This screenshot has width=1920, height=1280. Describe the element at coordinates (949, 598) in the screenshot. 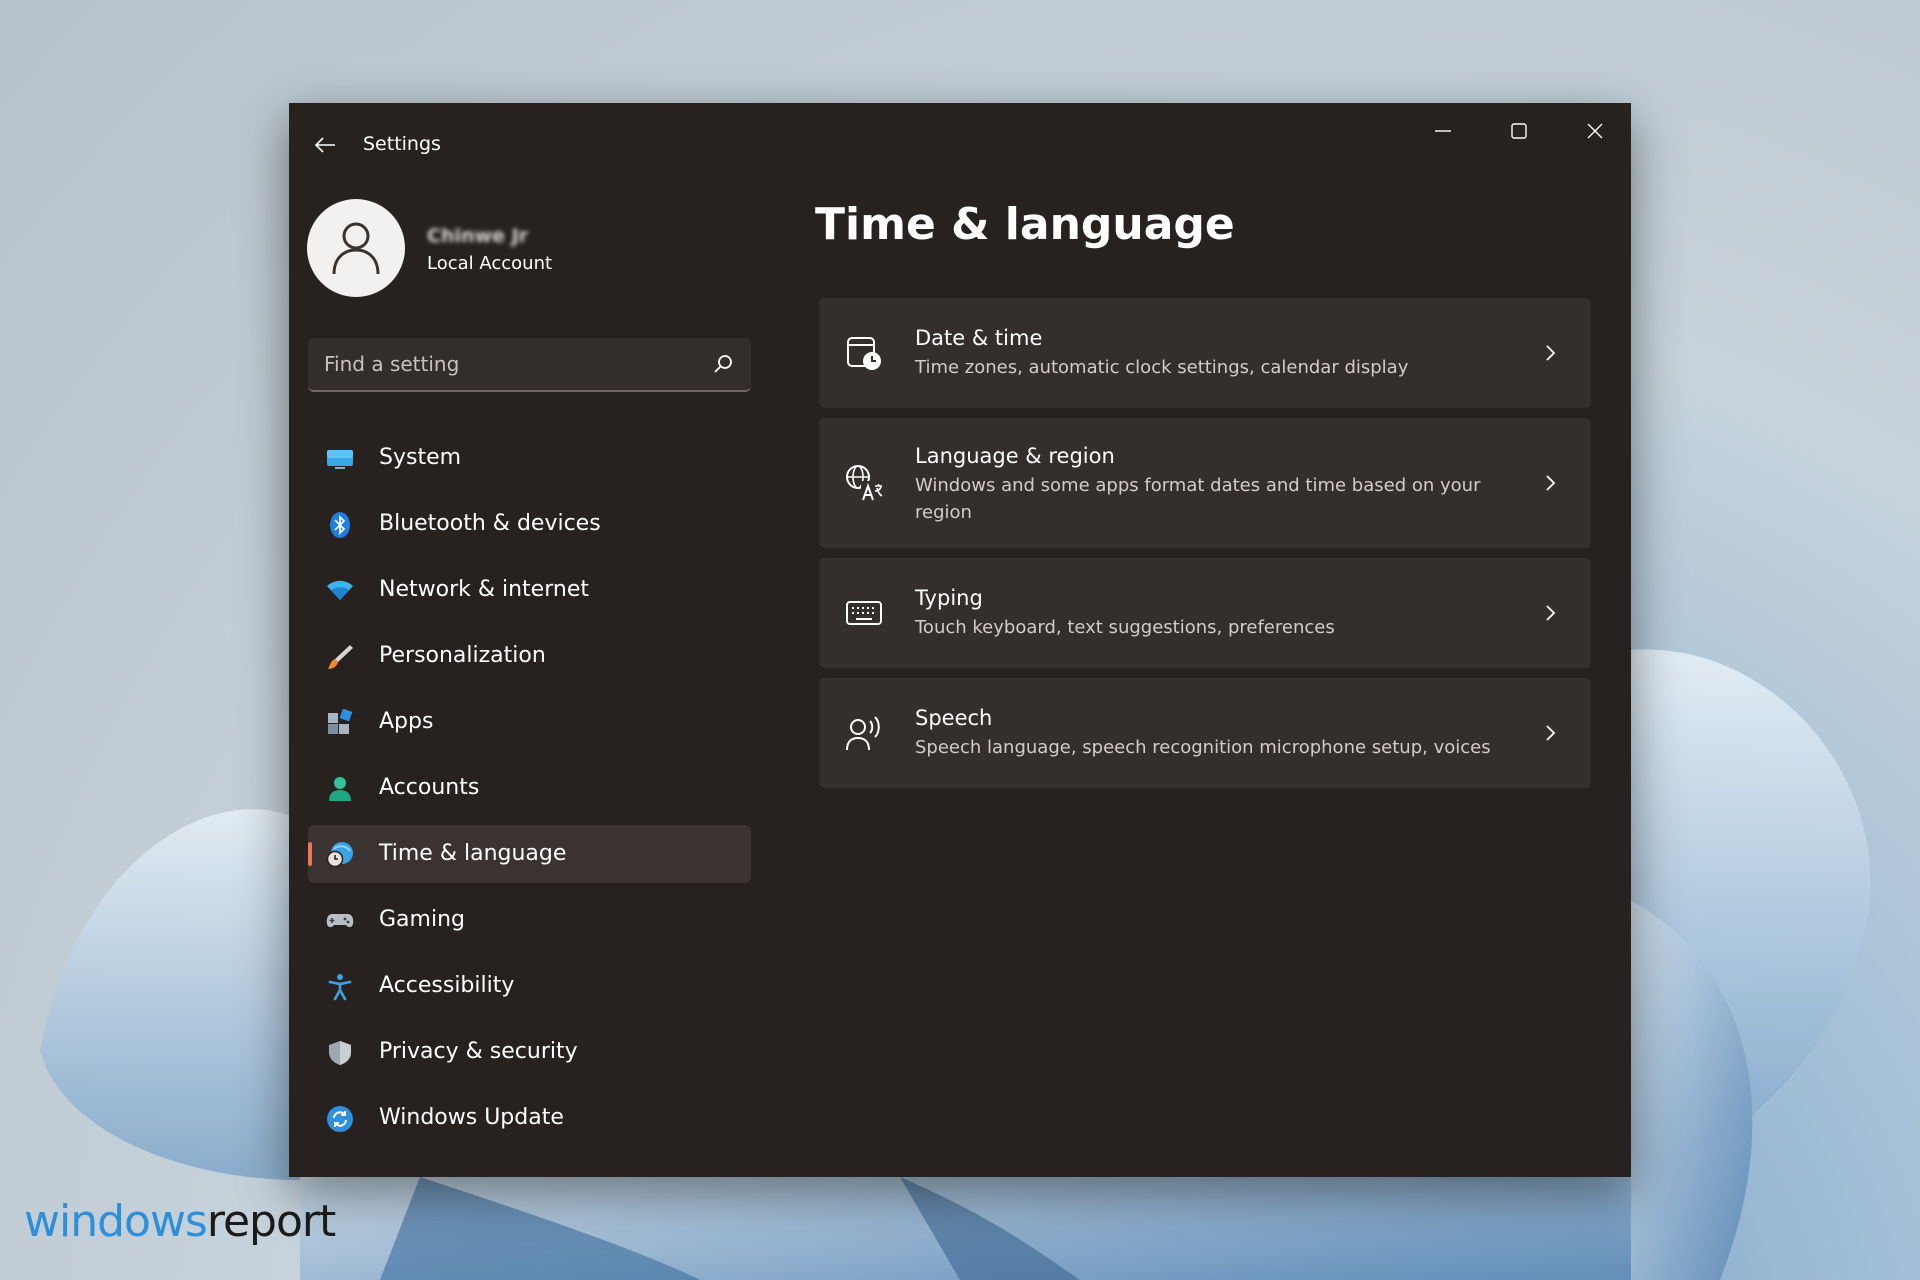

I see `card-title: Typing` at that location.